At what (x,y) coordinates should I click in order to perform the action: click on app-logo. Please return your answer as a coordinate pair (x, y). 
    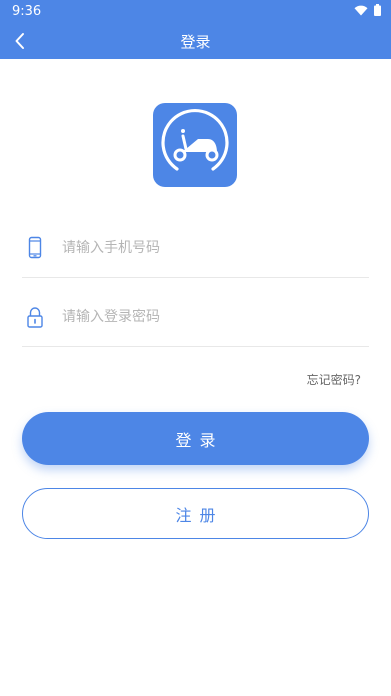
    Looking at the image, I should click on (195, 145).